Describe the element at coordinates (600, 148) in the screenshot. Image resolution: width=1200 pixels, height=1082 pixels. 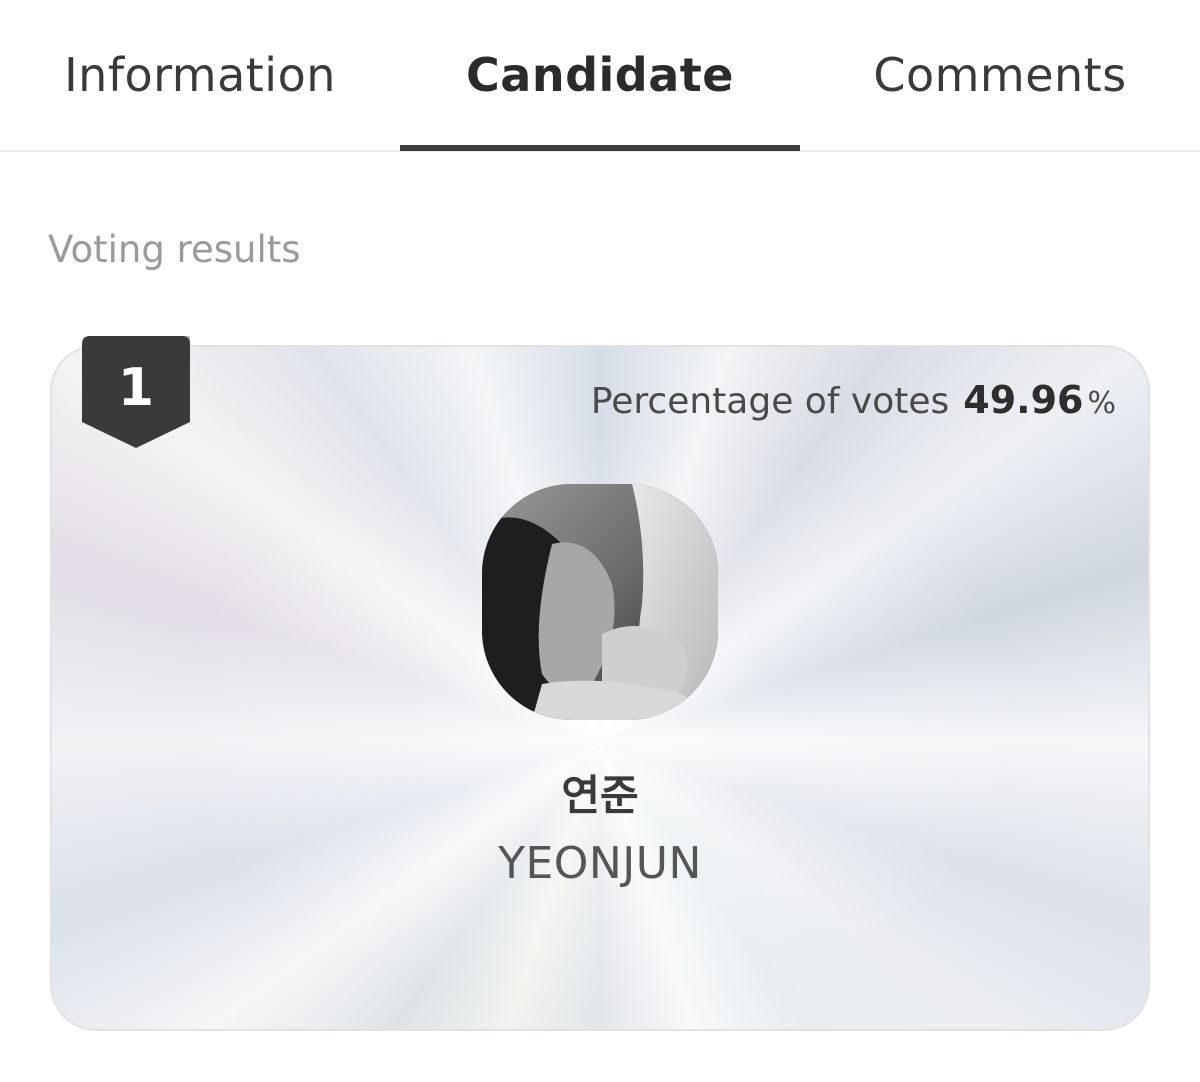
I see `active-tab-indicator` at that location.